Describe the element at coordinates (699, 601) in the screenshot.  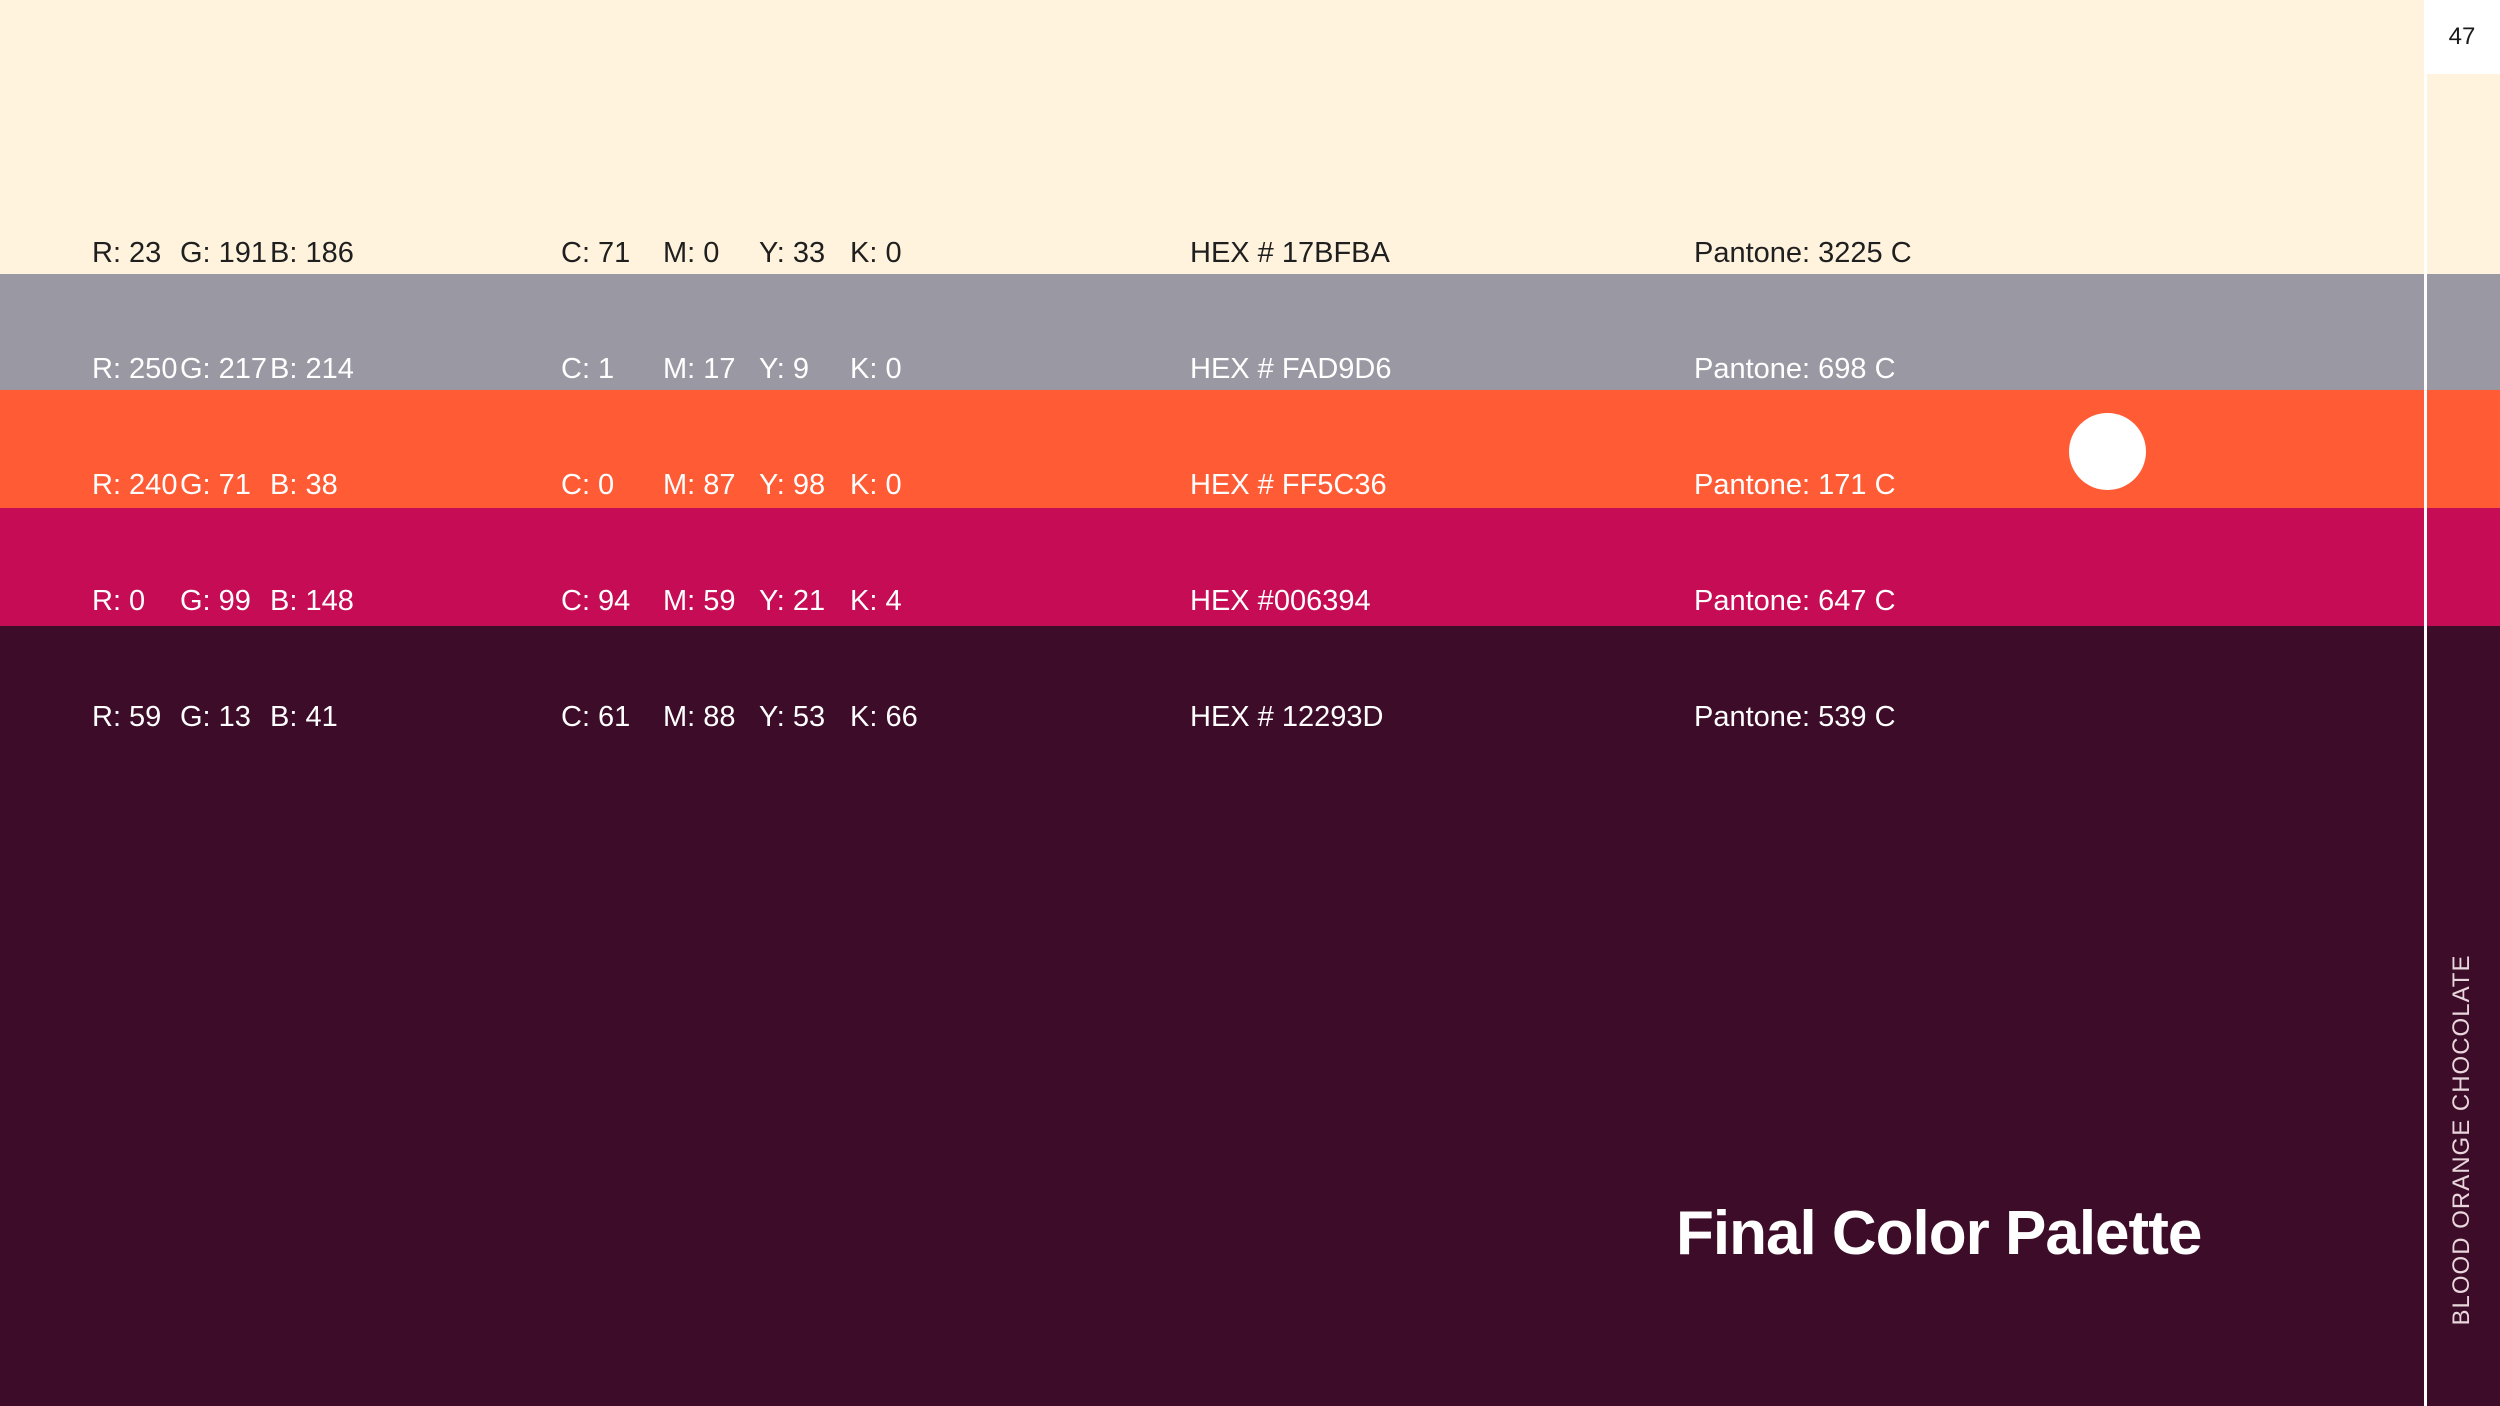
I see `cmyk-m: M: 59` at that location.